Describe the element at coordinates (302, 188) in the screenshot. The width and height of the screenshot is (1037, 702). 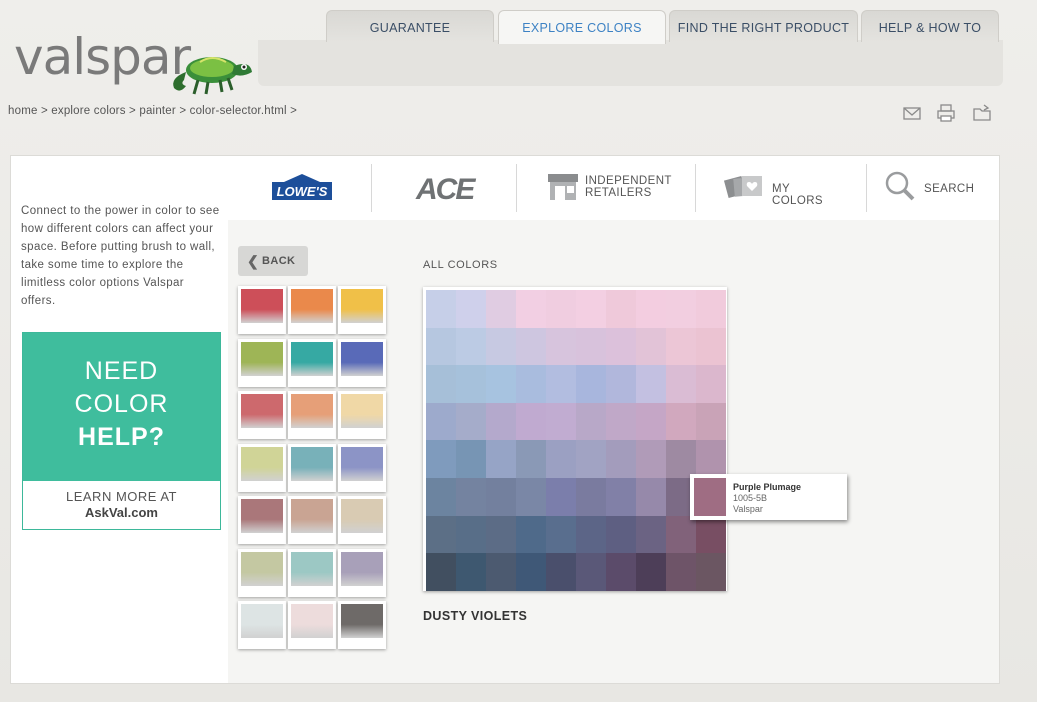
I see `lowes-logo-button: LOWE'S` at that location.